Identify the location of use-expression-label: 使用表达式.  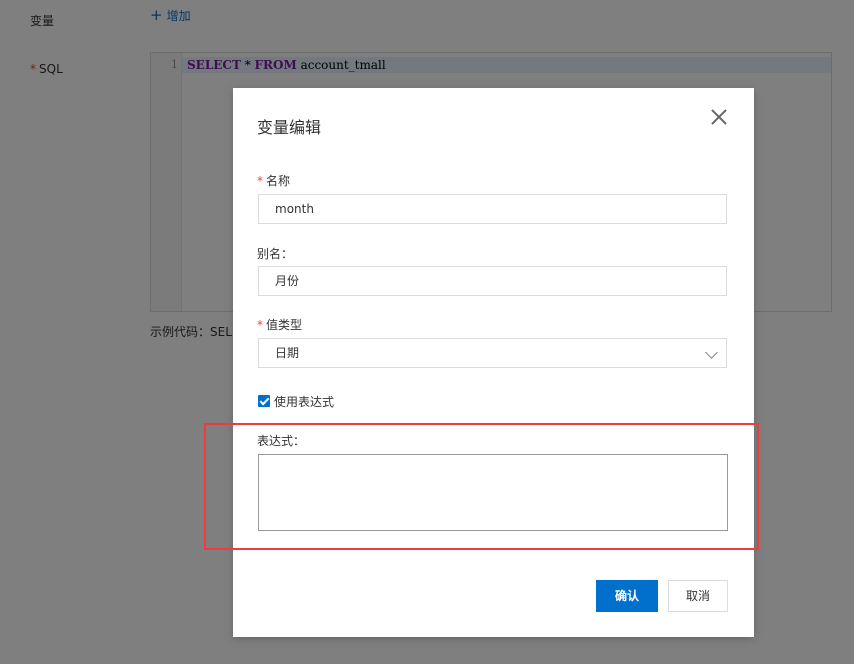
(304, 401).